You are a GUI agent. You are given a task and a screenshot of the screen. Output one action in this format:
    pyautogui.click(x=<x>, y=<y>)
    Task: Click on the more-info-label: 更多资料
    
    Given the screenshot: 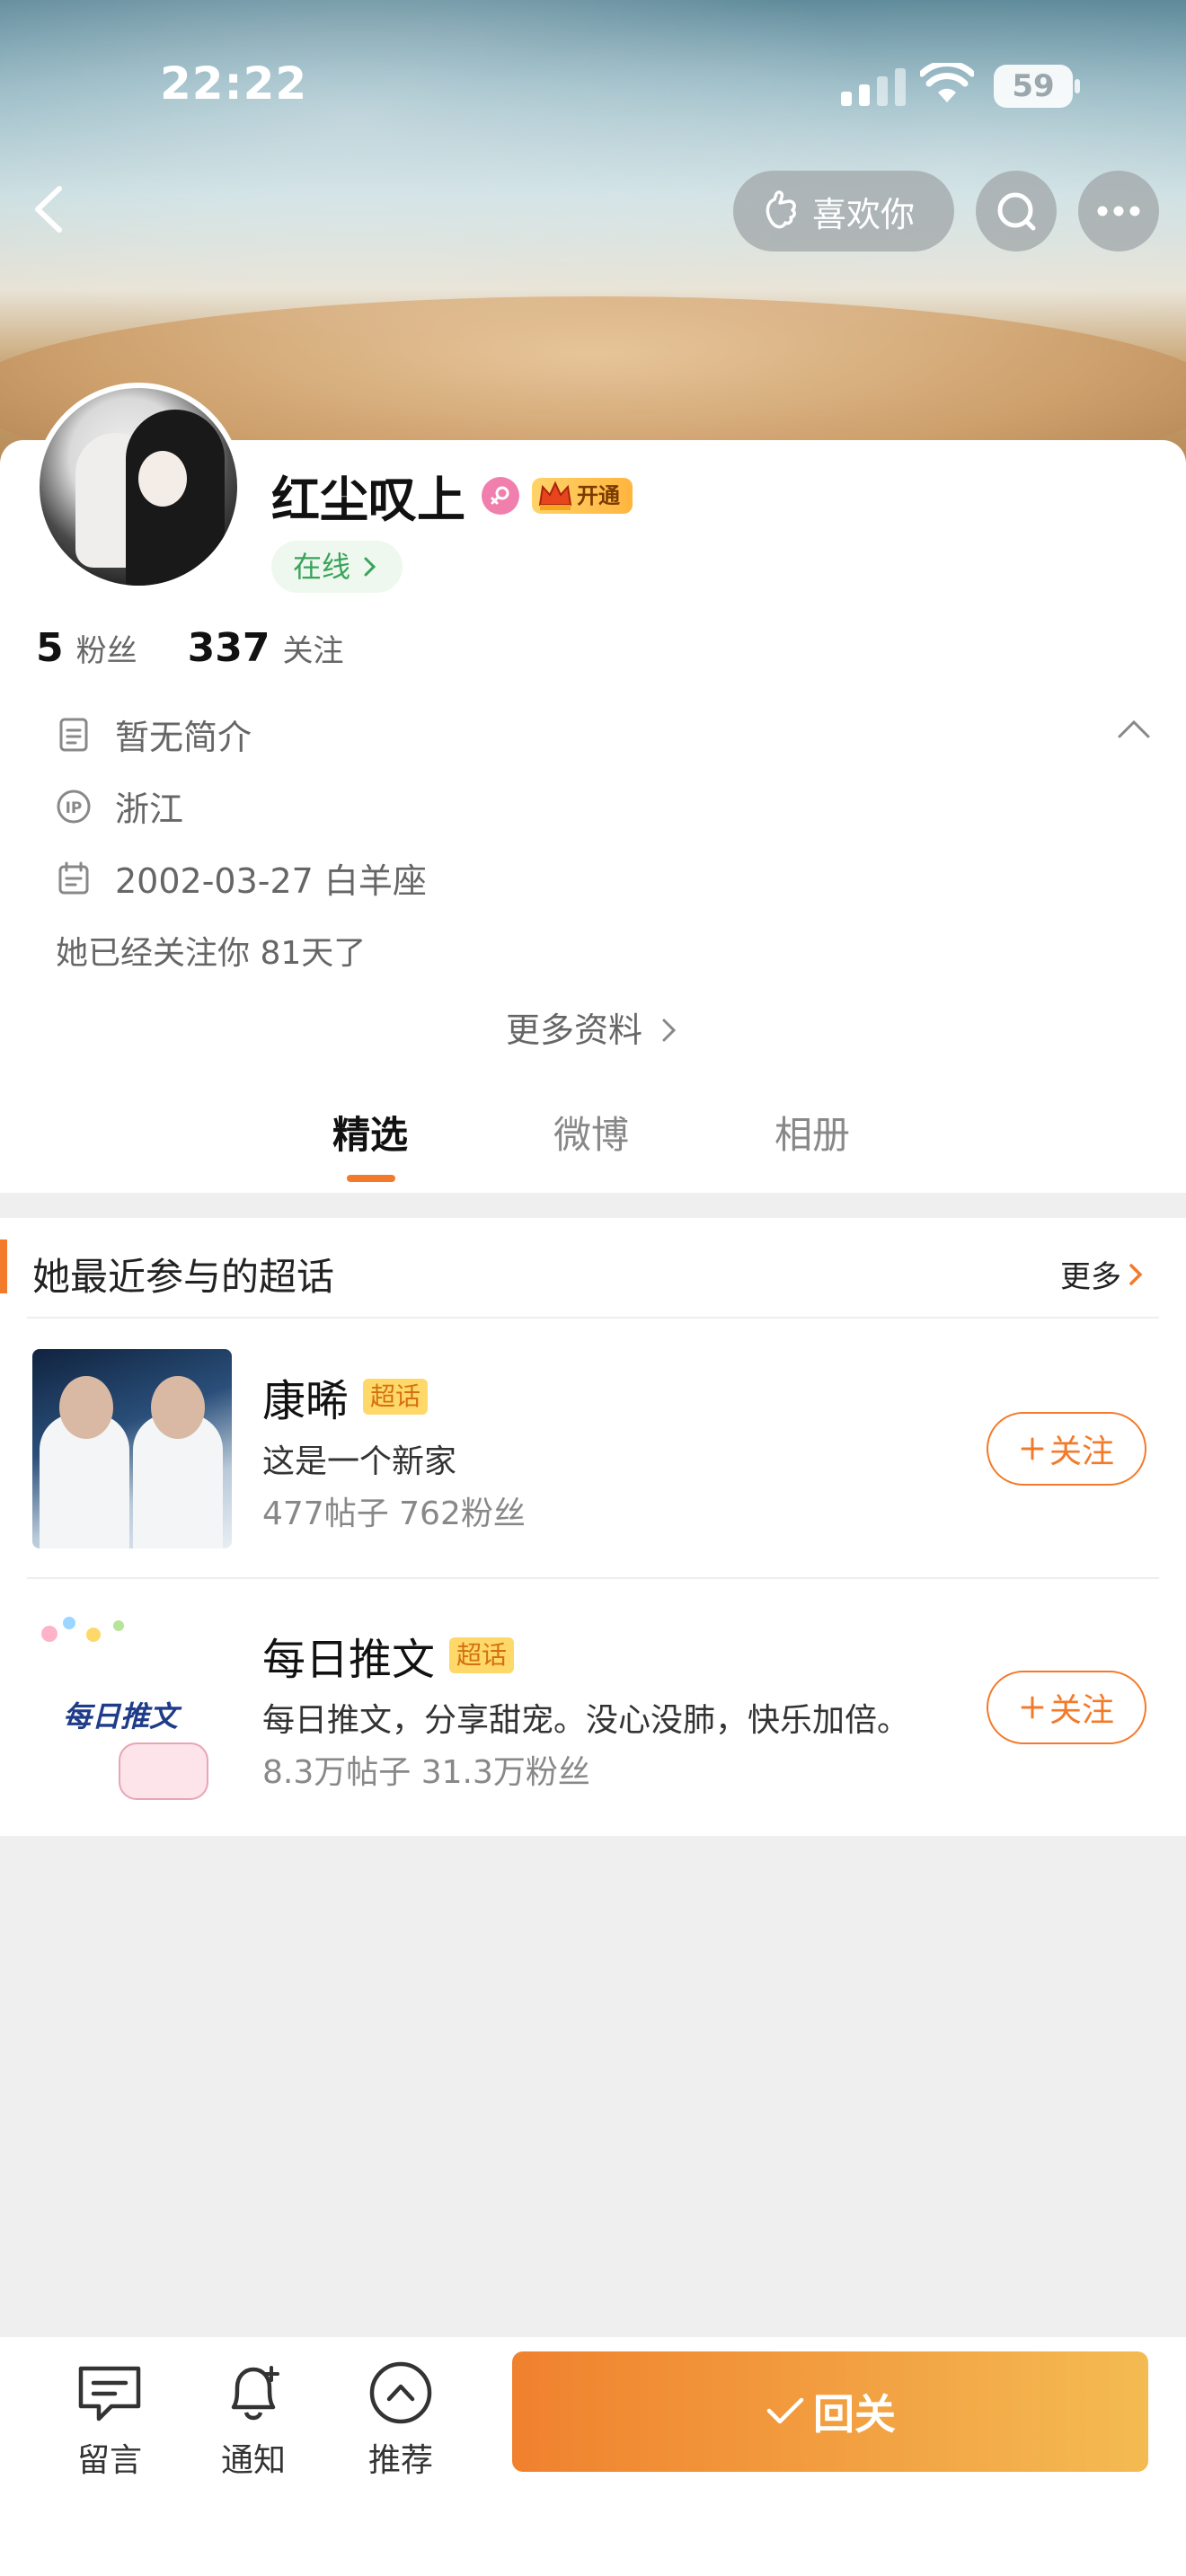 What is the action you would take?
    pyautogui.click(x=573, y=1030)
    